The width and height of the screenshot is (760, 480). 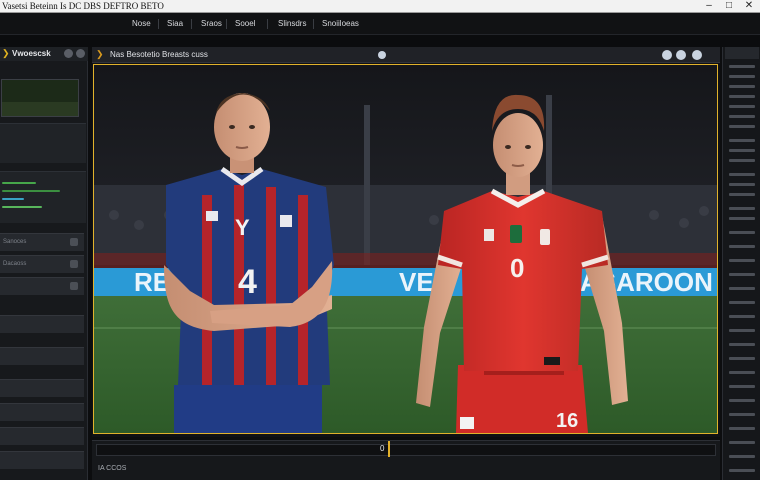 What do you see at coordinates (141, 23) in the screenshot?
I see `menu-item-1: Nose` at bounding box center [141, 23].